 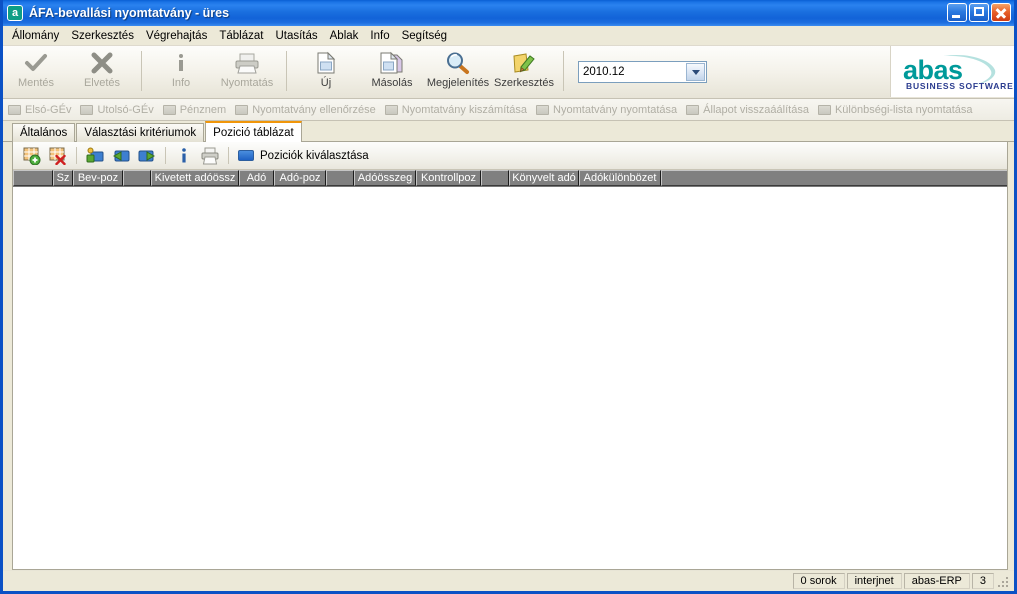 I want to click on action-button-allapot-visszaallitasa: Állapot visszaáálítása, so click(x=747, y=110).